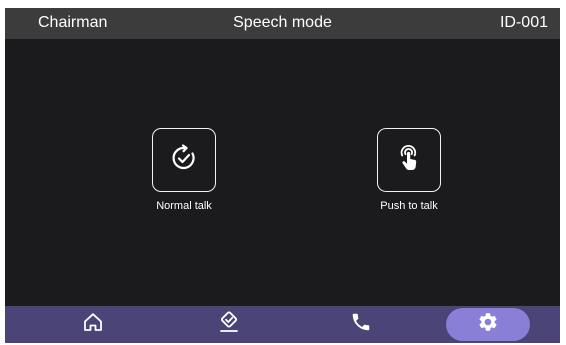 This screenshot has width=566, height=345. I want to click on rotate-check-icon, so click(184, 160).